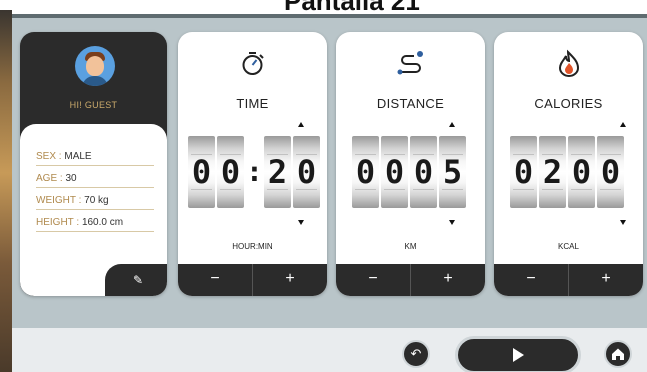 The image size is (647, 372). Describe the element at coordinates (49, 156) in the screenshot. I see `sex-label: SEX :` at that location.